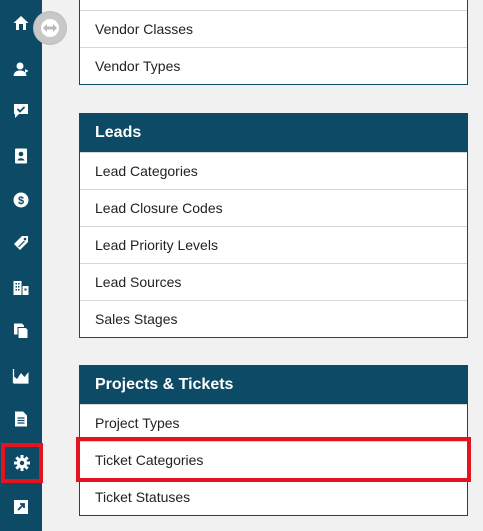 This screenshot has height=531, width=483. I want to click on buildings-icon, so click(21, 288).